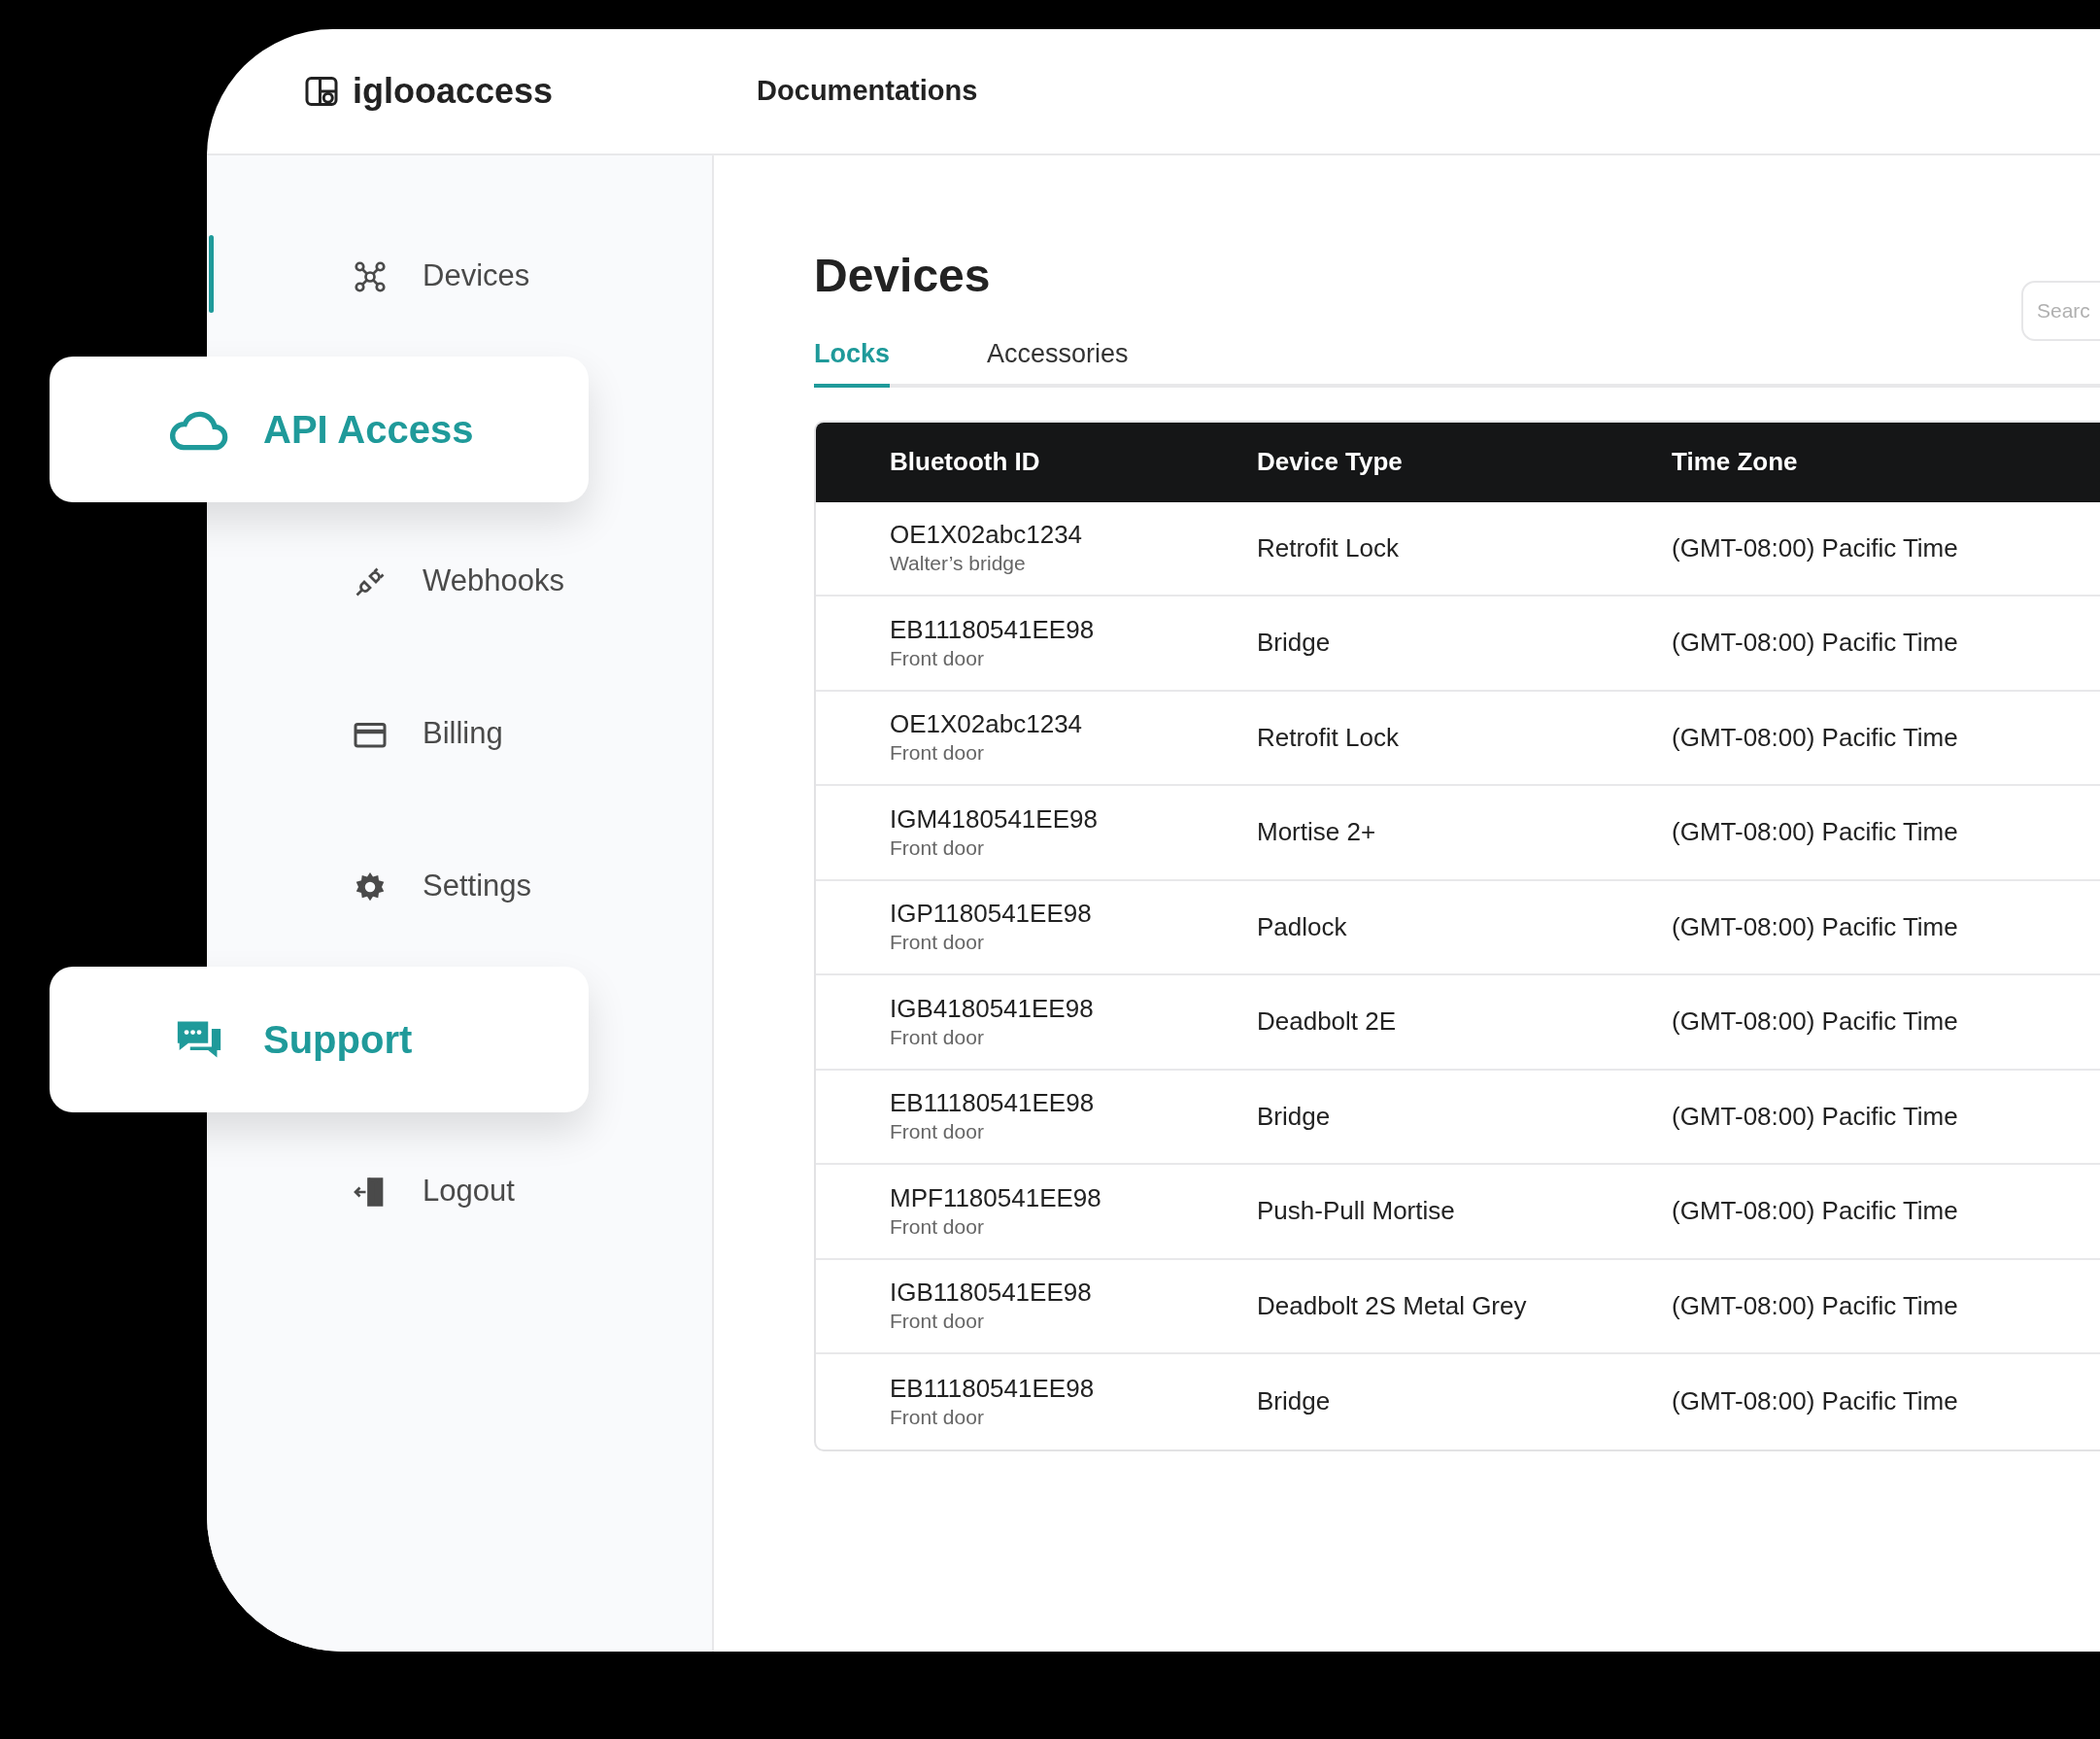  What do you see at coordinates (453, 91) in the screenshot?
I see `logo-text: iglooaccess` at bounding box center [453, 91].